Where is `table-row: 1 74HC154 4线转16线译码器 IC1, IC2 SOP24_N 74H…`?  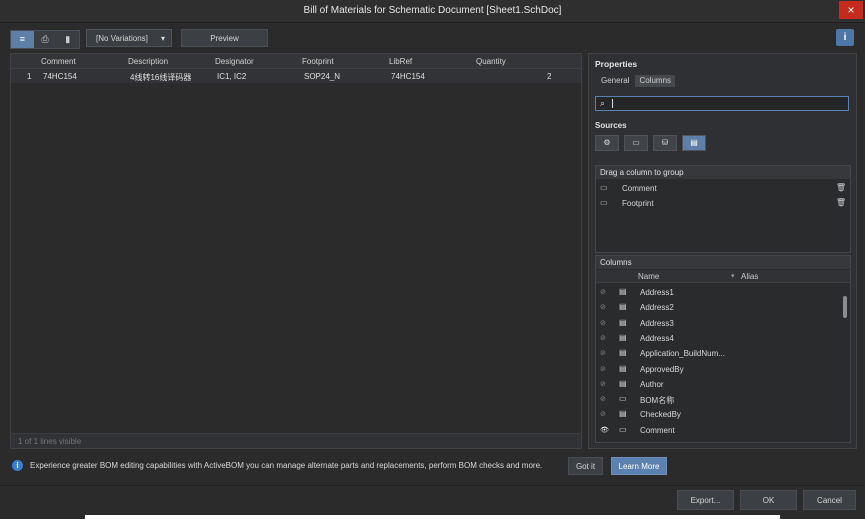 table-row: 1 74HC154 4线转16线译码器 IC1, IC2 SOP24_N 74H… is located at coordinates (296, 76).